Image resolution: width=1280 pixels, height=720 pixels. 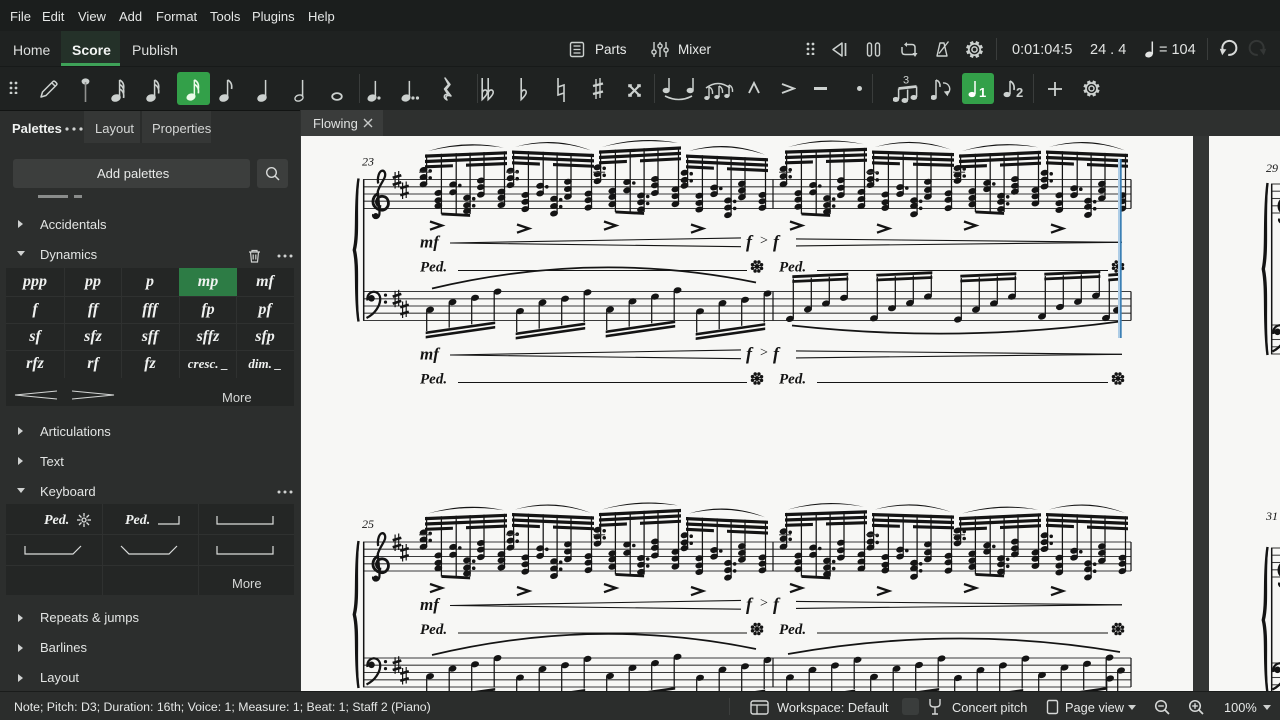 What do you see at coordinates (368, 524) in the screenshot?
I see `svg-text: 25` at bounding box center [368, 524].